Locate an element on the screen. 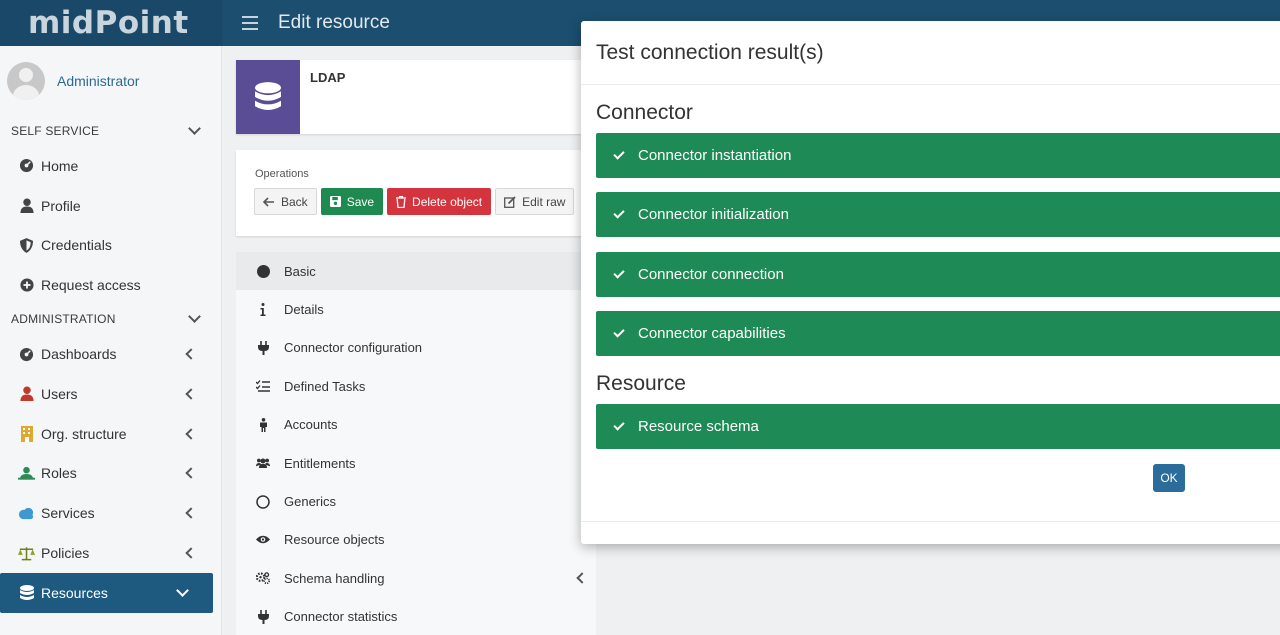  sidebar-item-profile: Profile is located at coordinates (110, 206).